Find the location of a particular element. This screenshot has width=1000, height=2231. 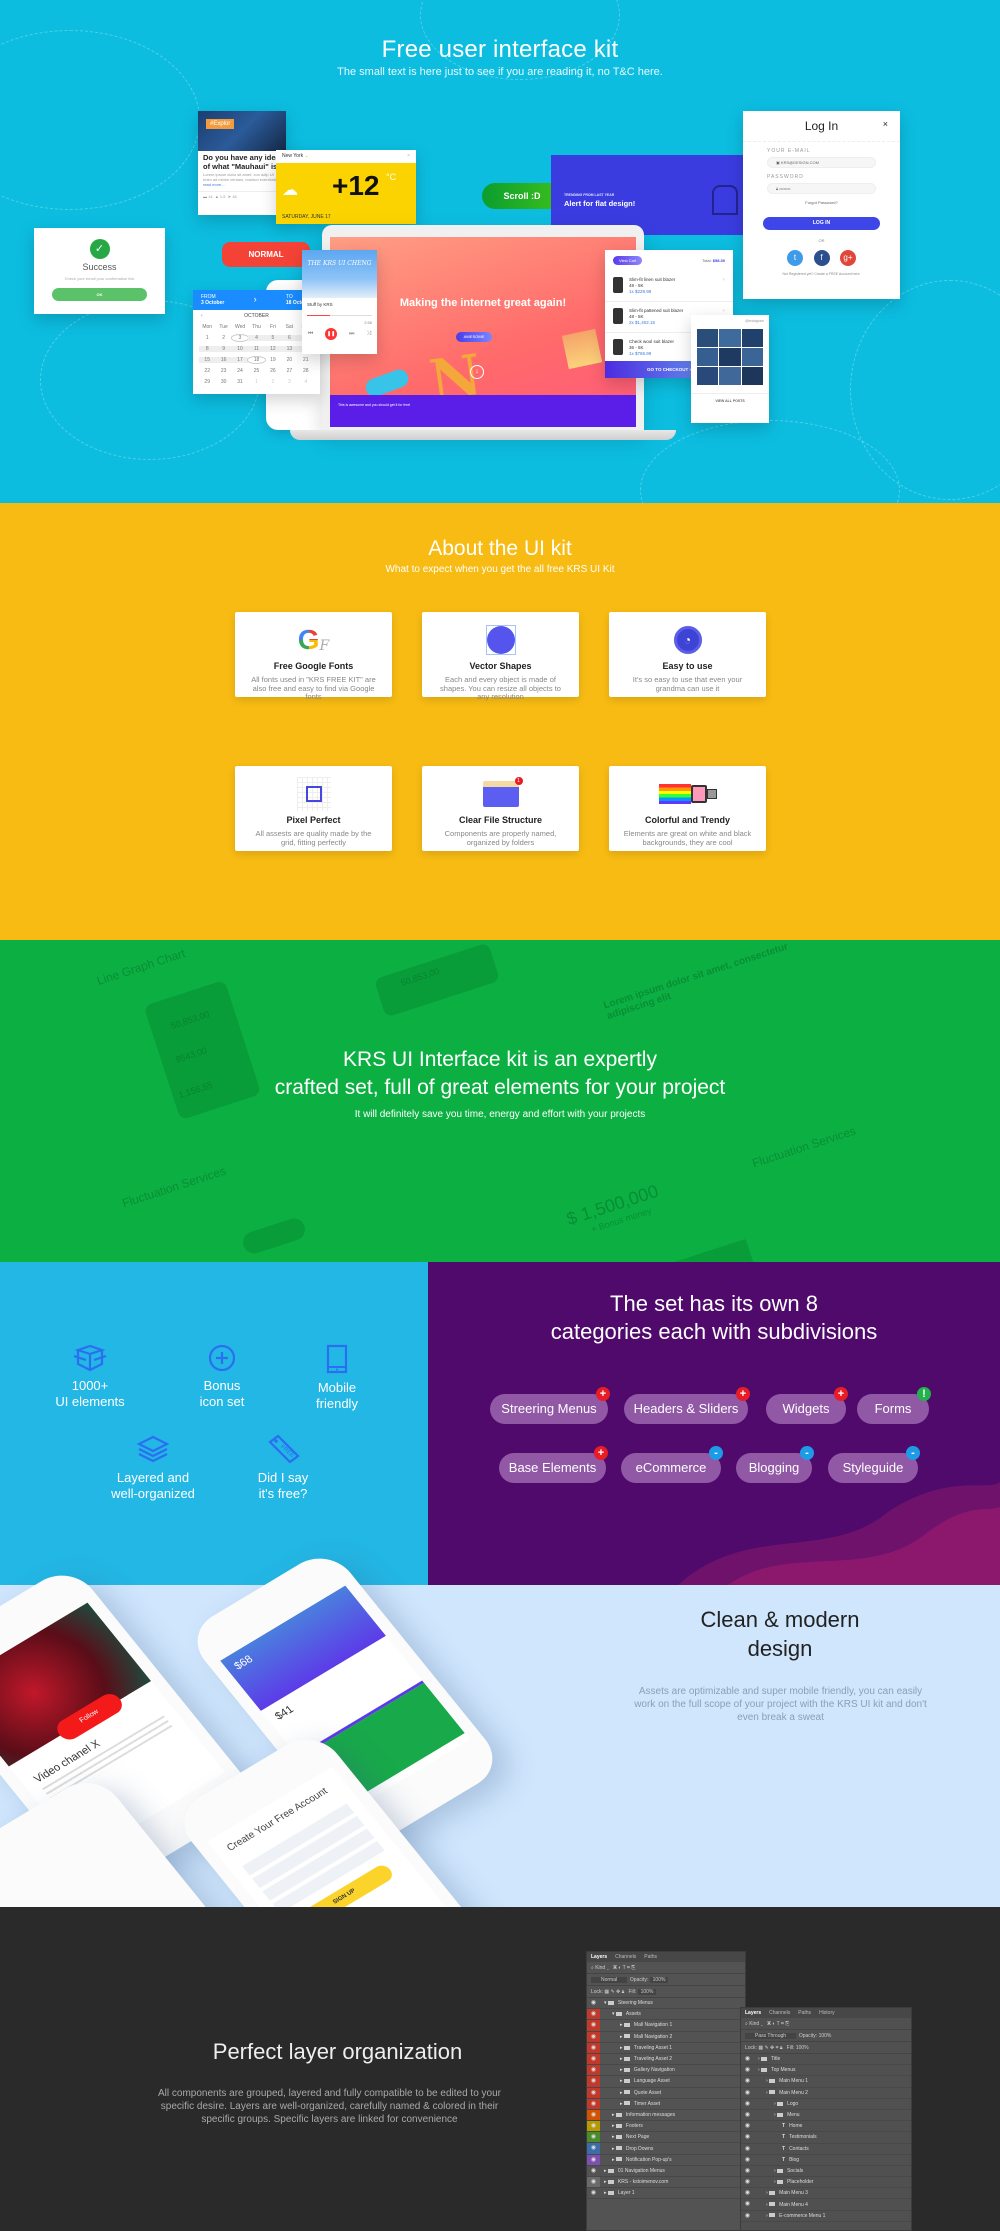

layer-row: ◉ ▸ Traveling Asset 2 is located at coordinates (666, 2059).